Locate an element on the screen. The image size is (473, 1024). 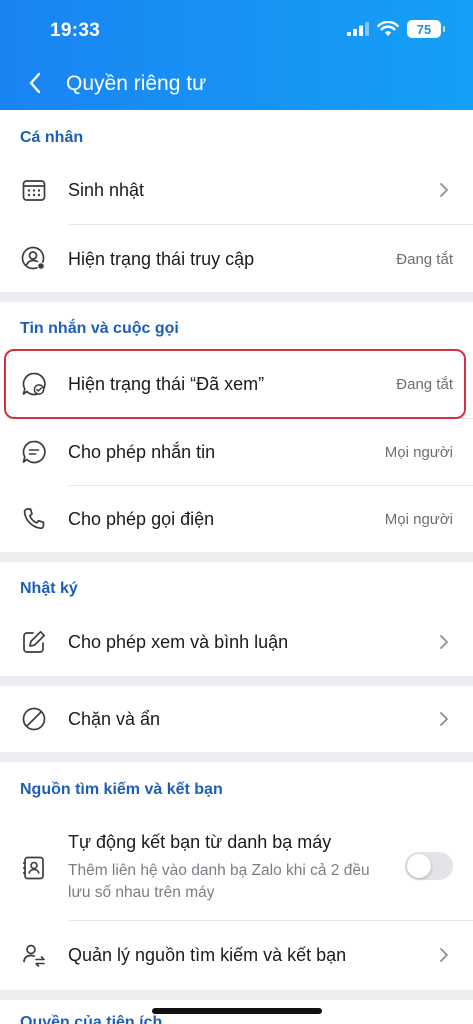
section-title-sources: Nguồn tìm kiếm và kết bạn is located at coordinates (121, 789).